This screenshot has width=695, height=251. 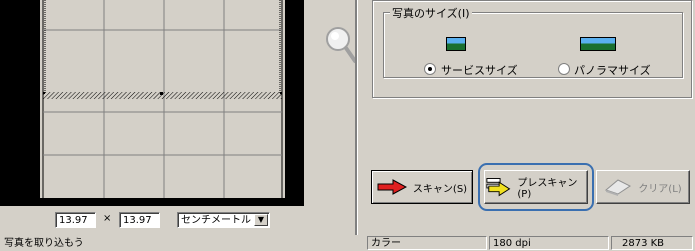 What do you see at coordinates (431, 13) in the screenshot?
I see `photo-size-legend: 写真のサイズ(I)` at bounding box center [431, 13].